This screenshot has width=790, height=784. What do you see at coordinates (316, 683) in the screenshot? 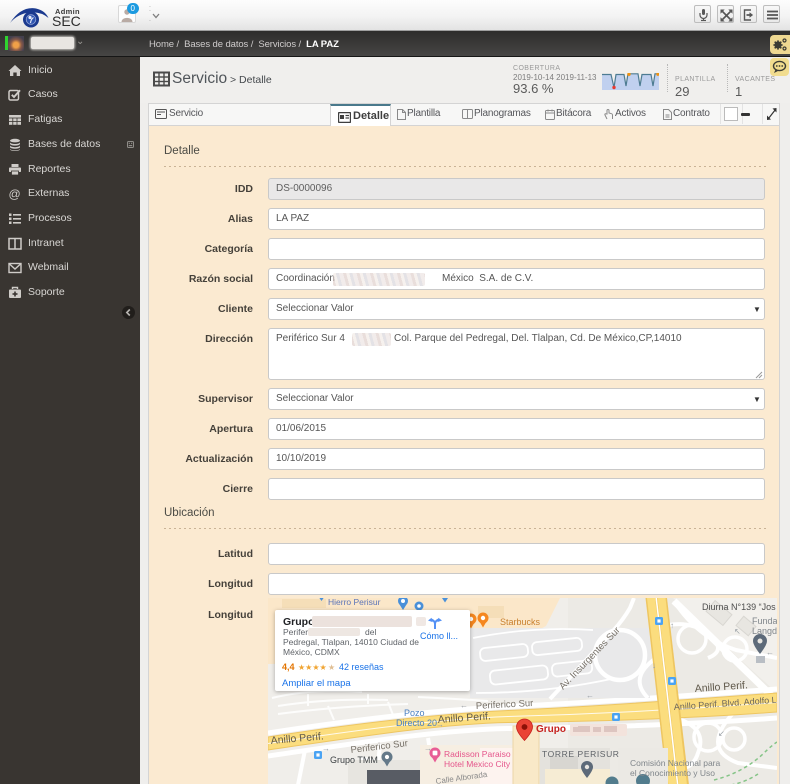
I see `svg-text: Ampliar el mapa` at bounding box center [316, 683].